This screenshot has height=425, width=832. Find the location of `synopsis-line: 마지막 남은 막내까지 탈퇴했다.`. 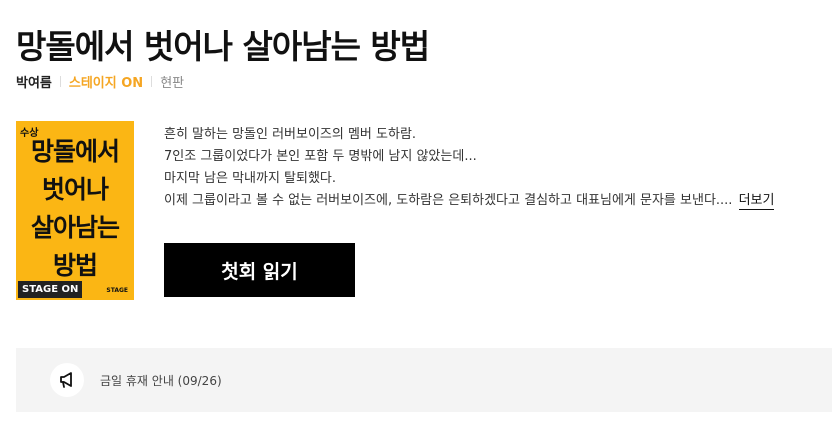

synopsis-line: 마지막 남은 막내까지 탈퇴했다. is located at coordinates (250, 178).